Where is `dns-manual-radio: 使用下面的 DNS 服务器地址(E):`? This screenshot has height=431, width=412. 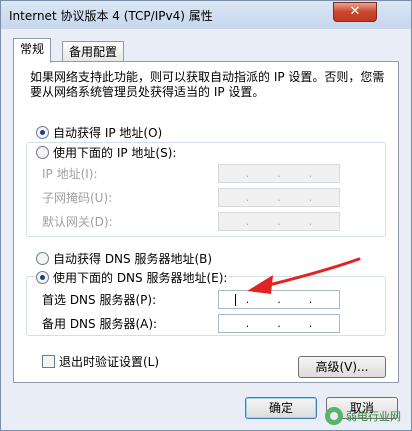
dns-manual-radio: 使用下面的 DNS 服务器地址(E): is located at coordinates (133, 278).